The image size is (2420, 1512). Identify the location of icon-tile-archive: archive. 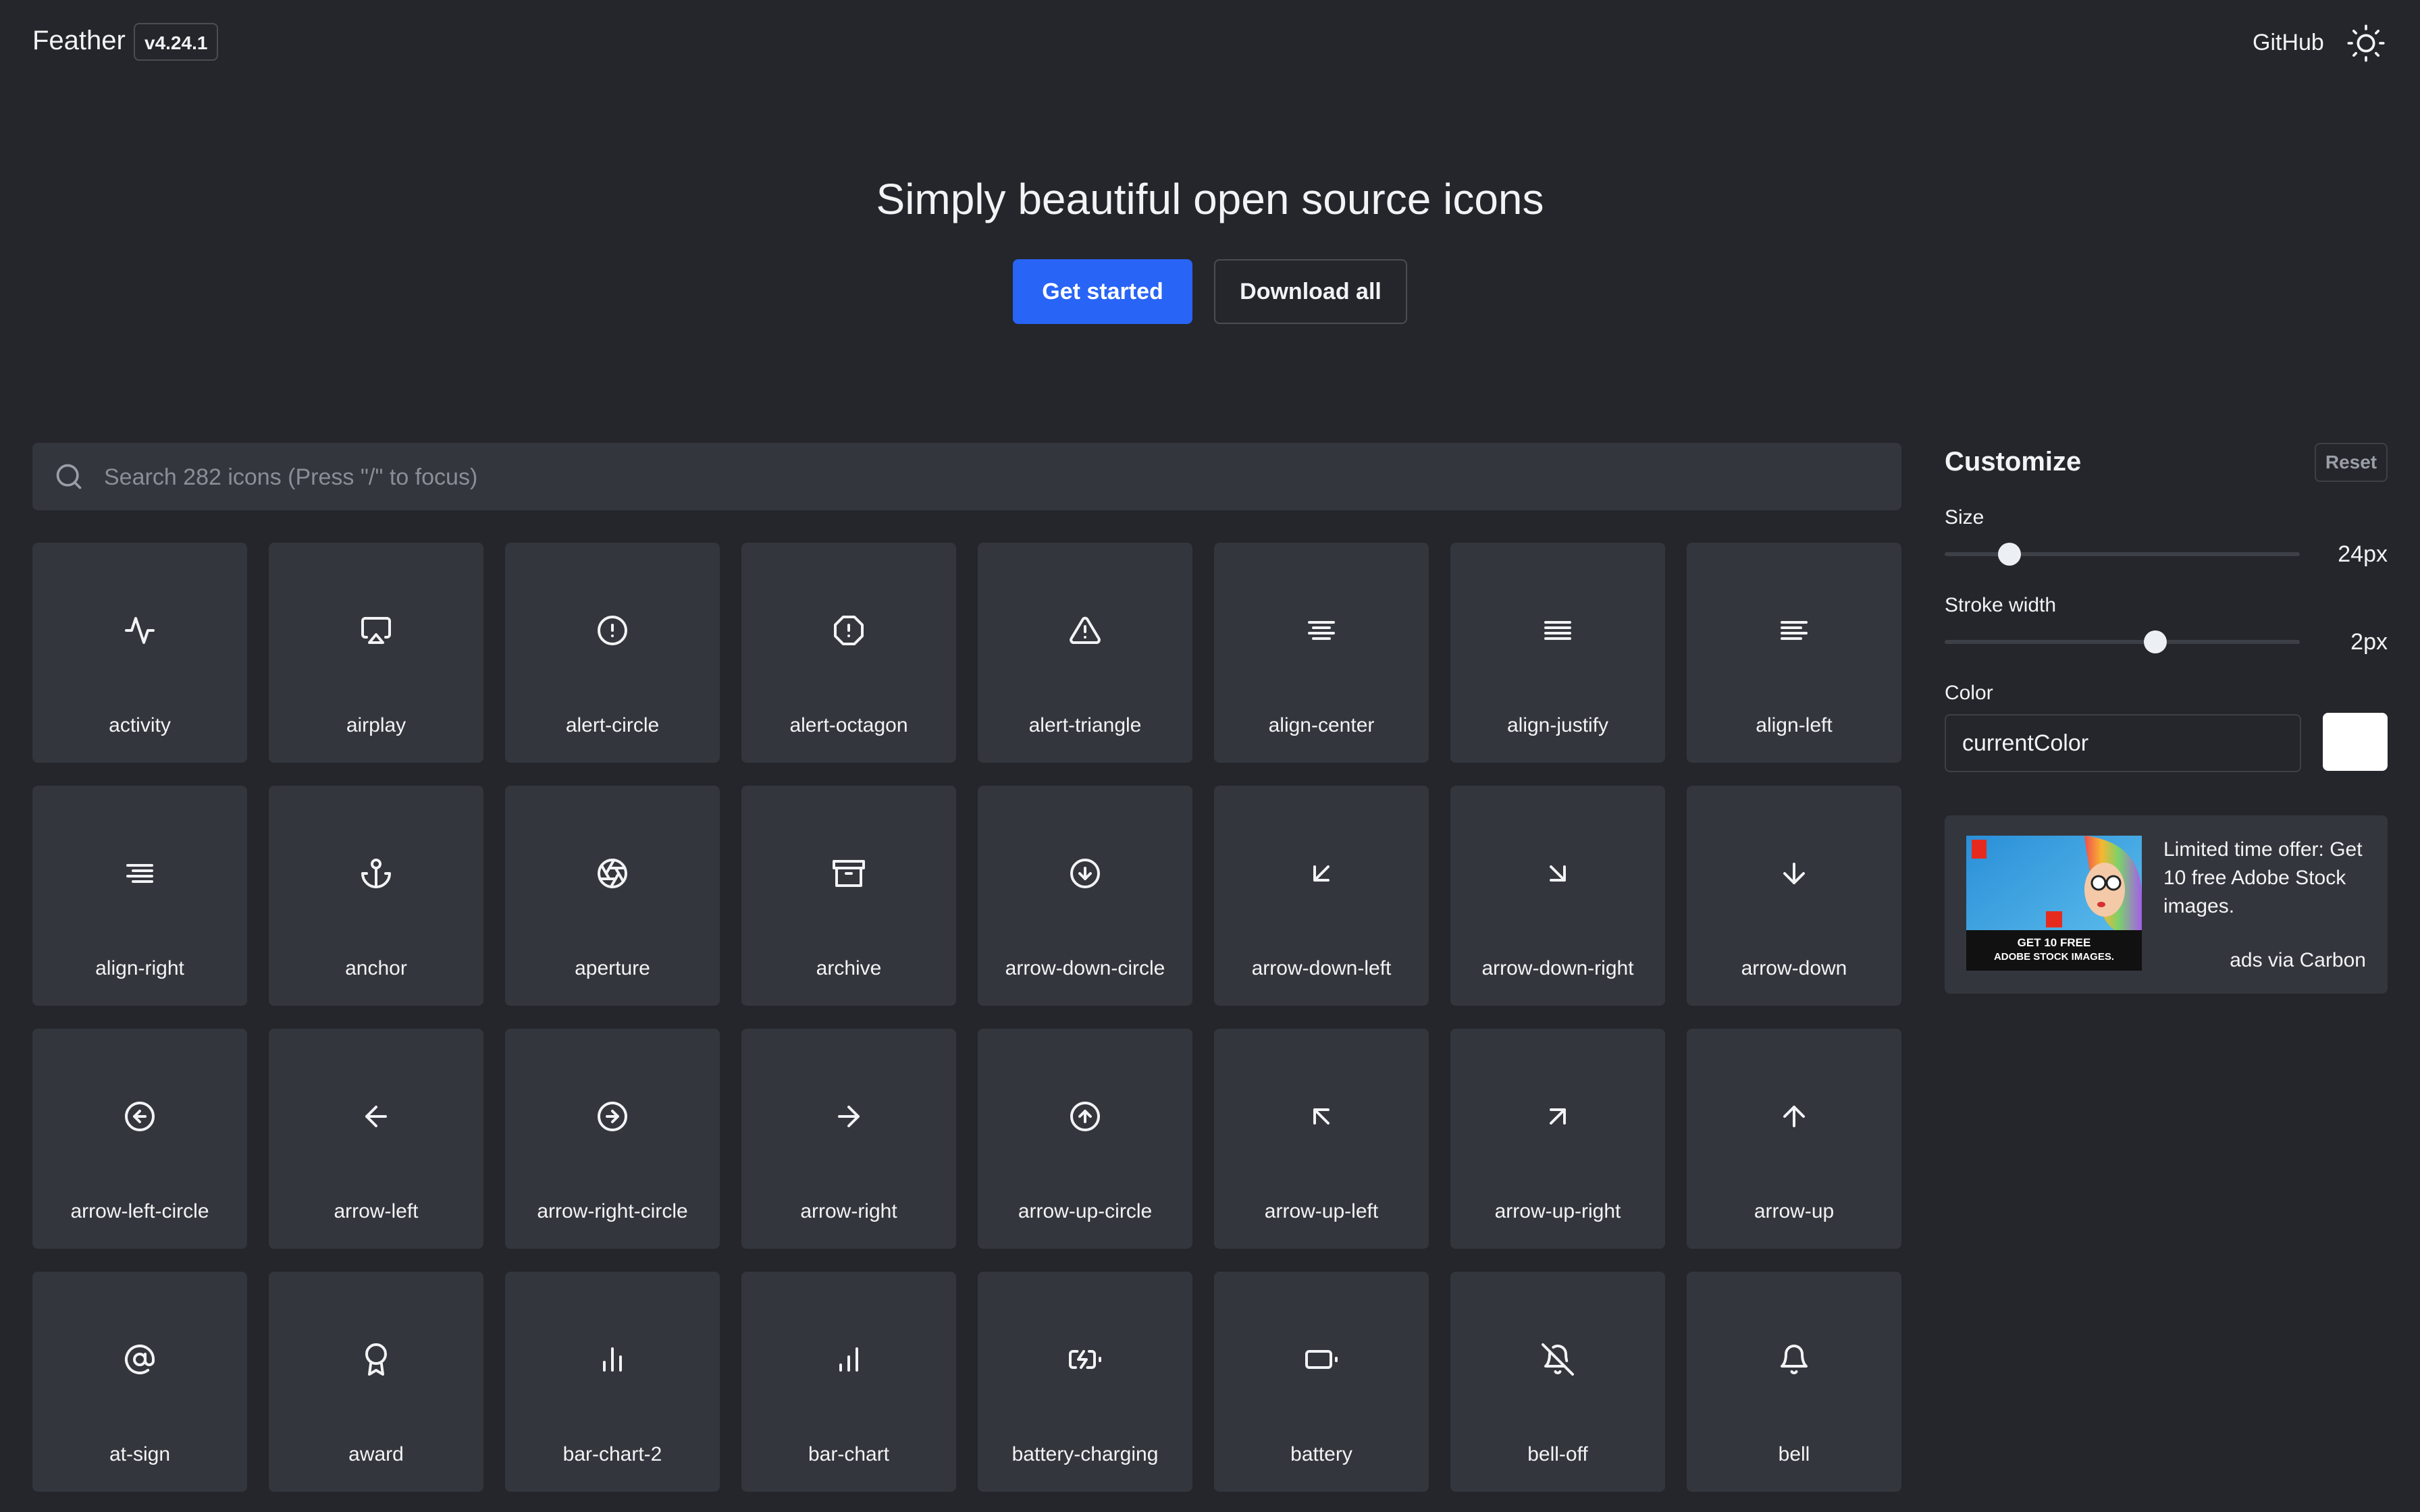
(848, 896).